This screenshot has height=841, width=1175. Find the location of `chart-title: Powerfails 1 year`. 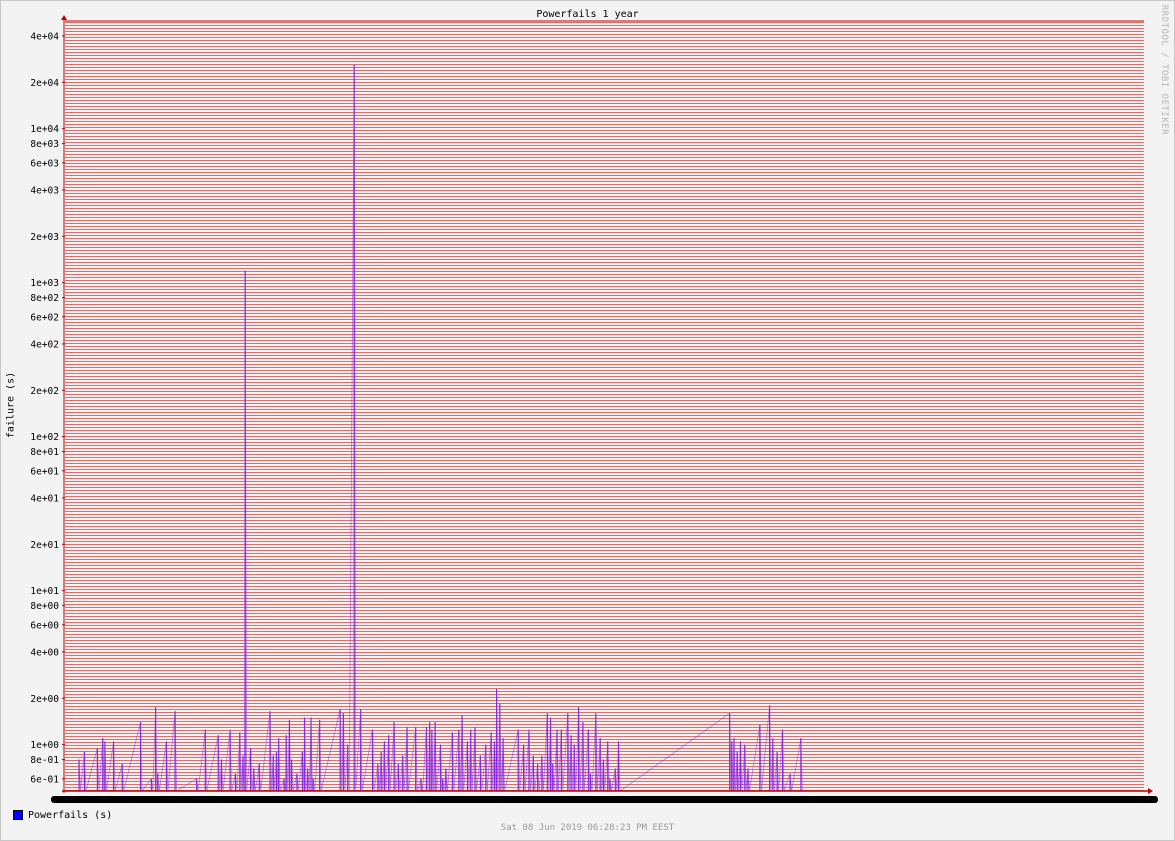

chart-title: Powerfails 1 year is located at coordinates (587, 14).